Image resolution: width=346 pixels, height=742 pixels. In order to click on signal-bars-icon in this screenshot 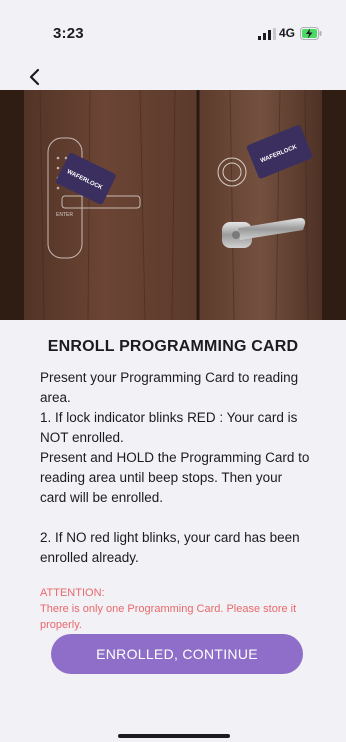, I will do `click(267, 34)`.